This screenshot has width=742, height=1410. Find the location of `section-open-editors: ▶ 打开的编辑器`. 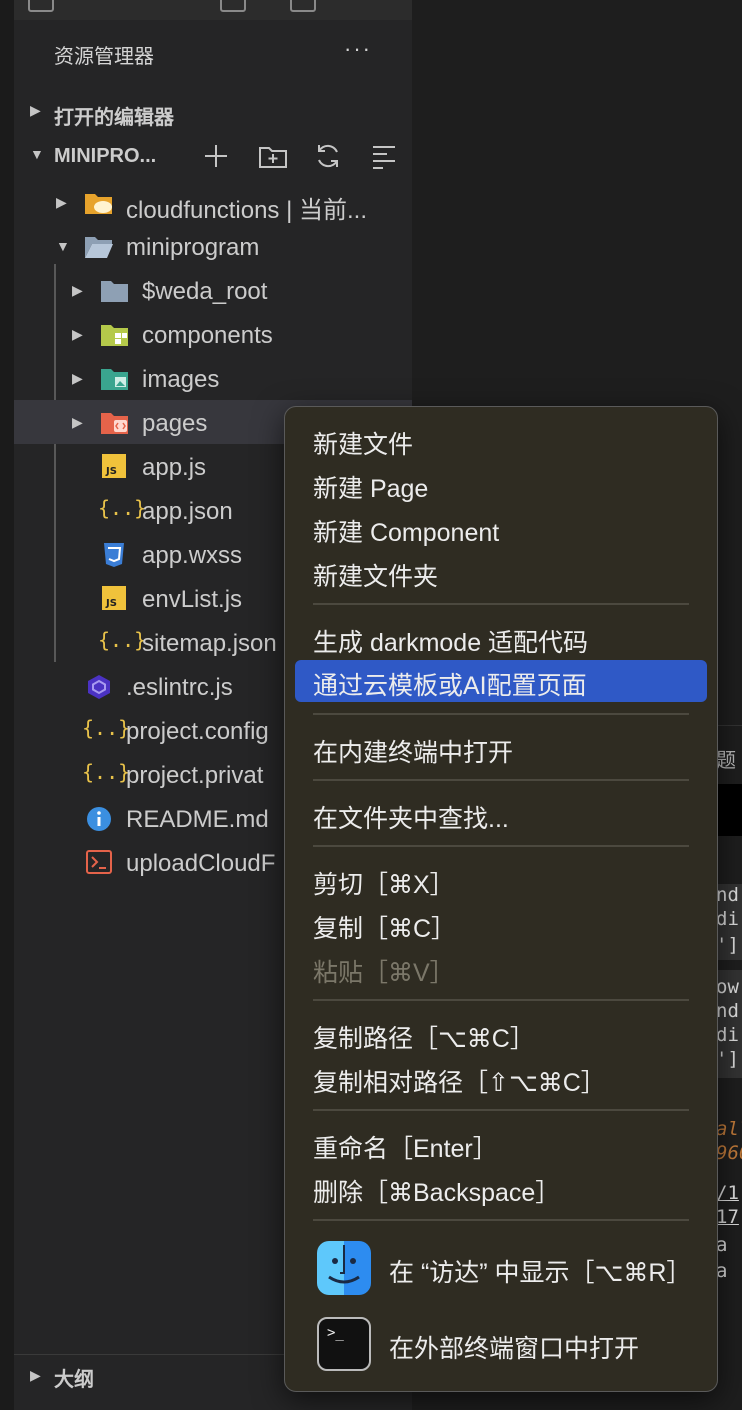

section-open-editors: ▶ 打开的编辑器 is located at coordinates (213, 112).